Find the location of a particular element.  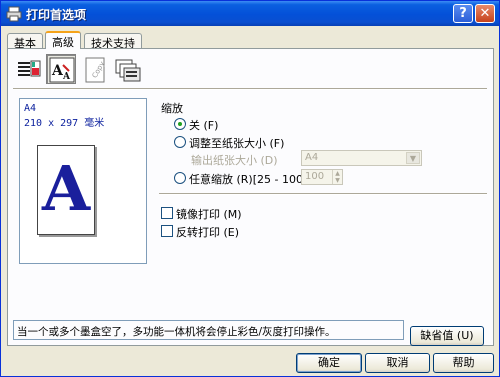

restore-defaults-button: 缺省值 (U) is located at coordinates (447, 336).